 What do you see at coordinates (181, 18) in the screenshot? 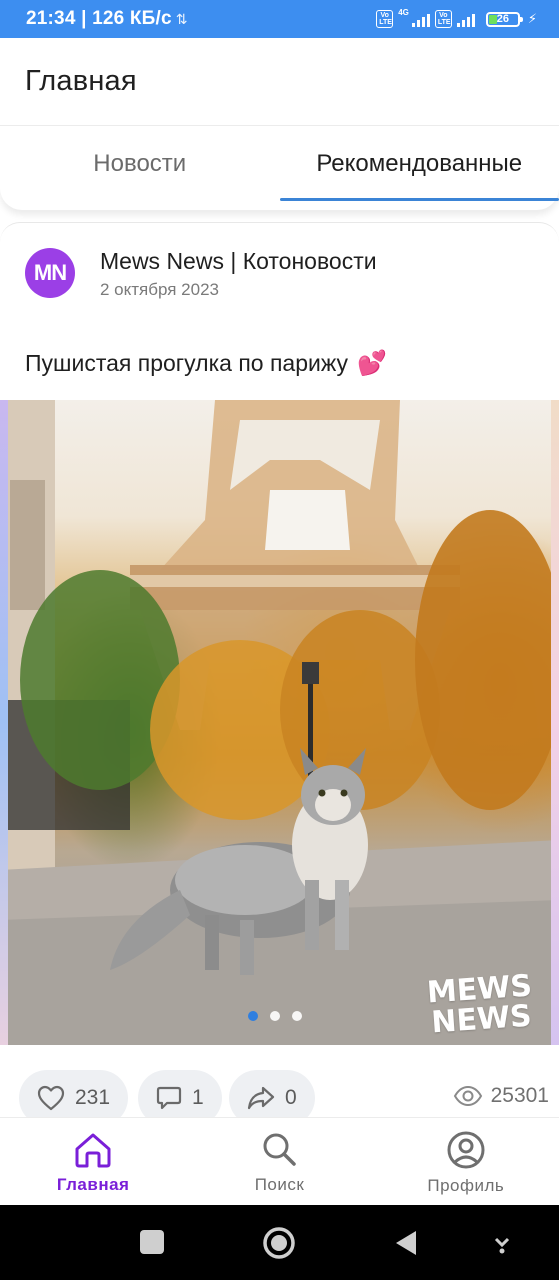
I see `data-transfer-icon: ⇅` at bounding box center [181, 18].